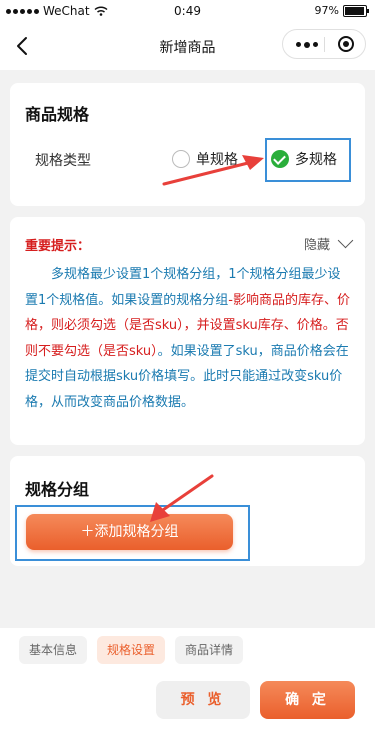  Describe the element at coordinates (187, 12) in the screenshot. I see `status-bar: WeChat 0:49 97%` at that location.